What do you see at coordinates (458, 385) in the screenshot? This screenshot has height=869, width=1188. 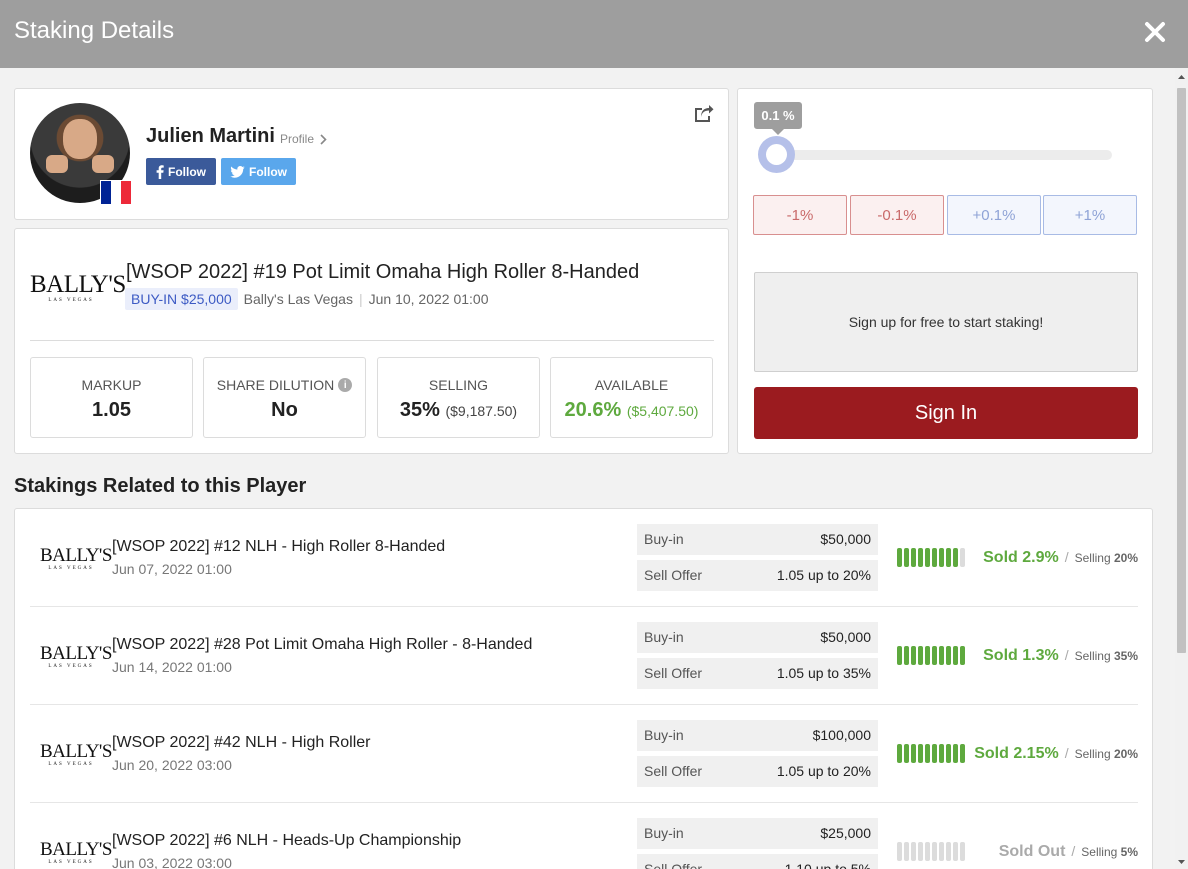 I see `stat-selling-label: SELLING` at bounding box center [458, 385].